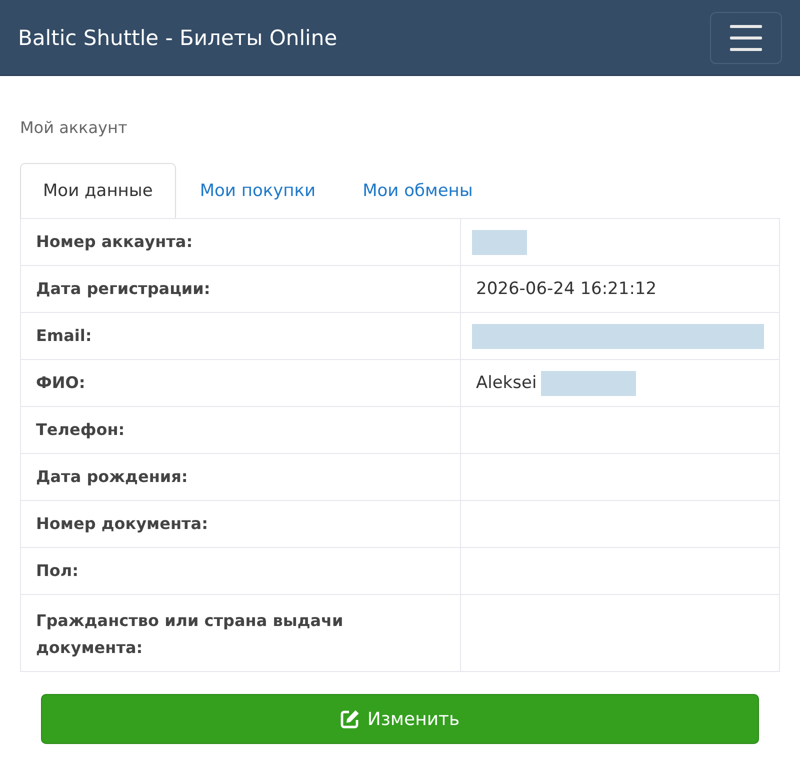  What do you see at coordinates (257, 190) in the screenshot?
I see `tab: Мои покупки` at bounding box center [257, 190].